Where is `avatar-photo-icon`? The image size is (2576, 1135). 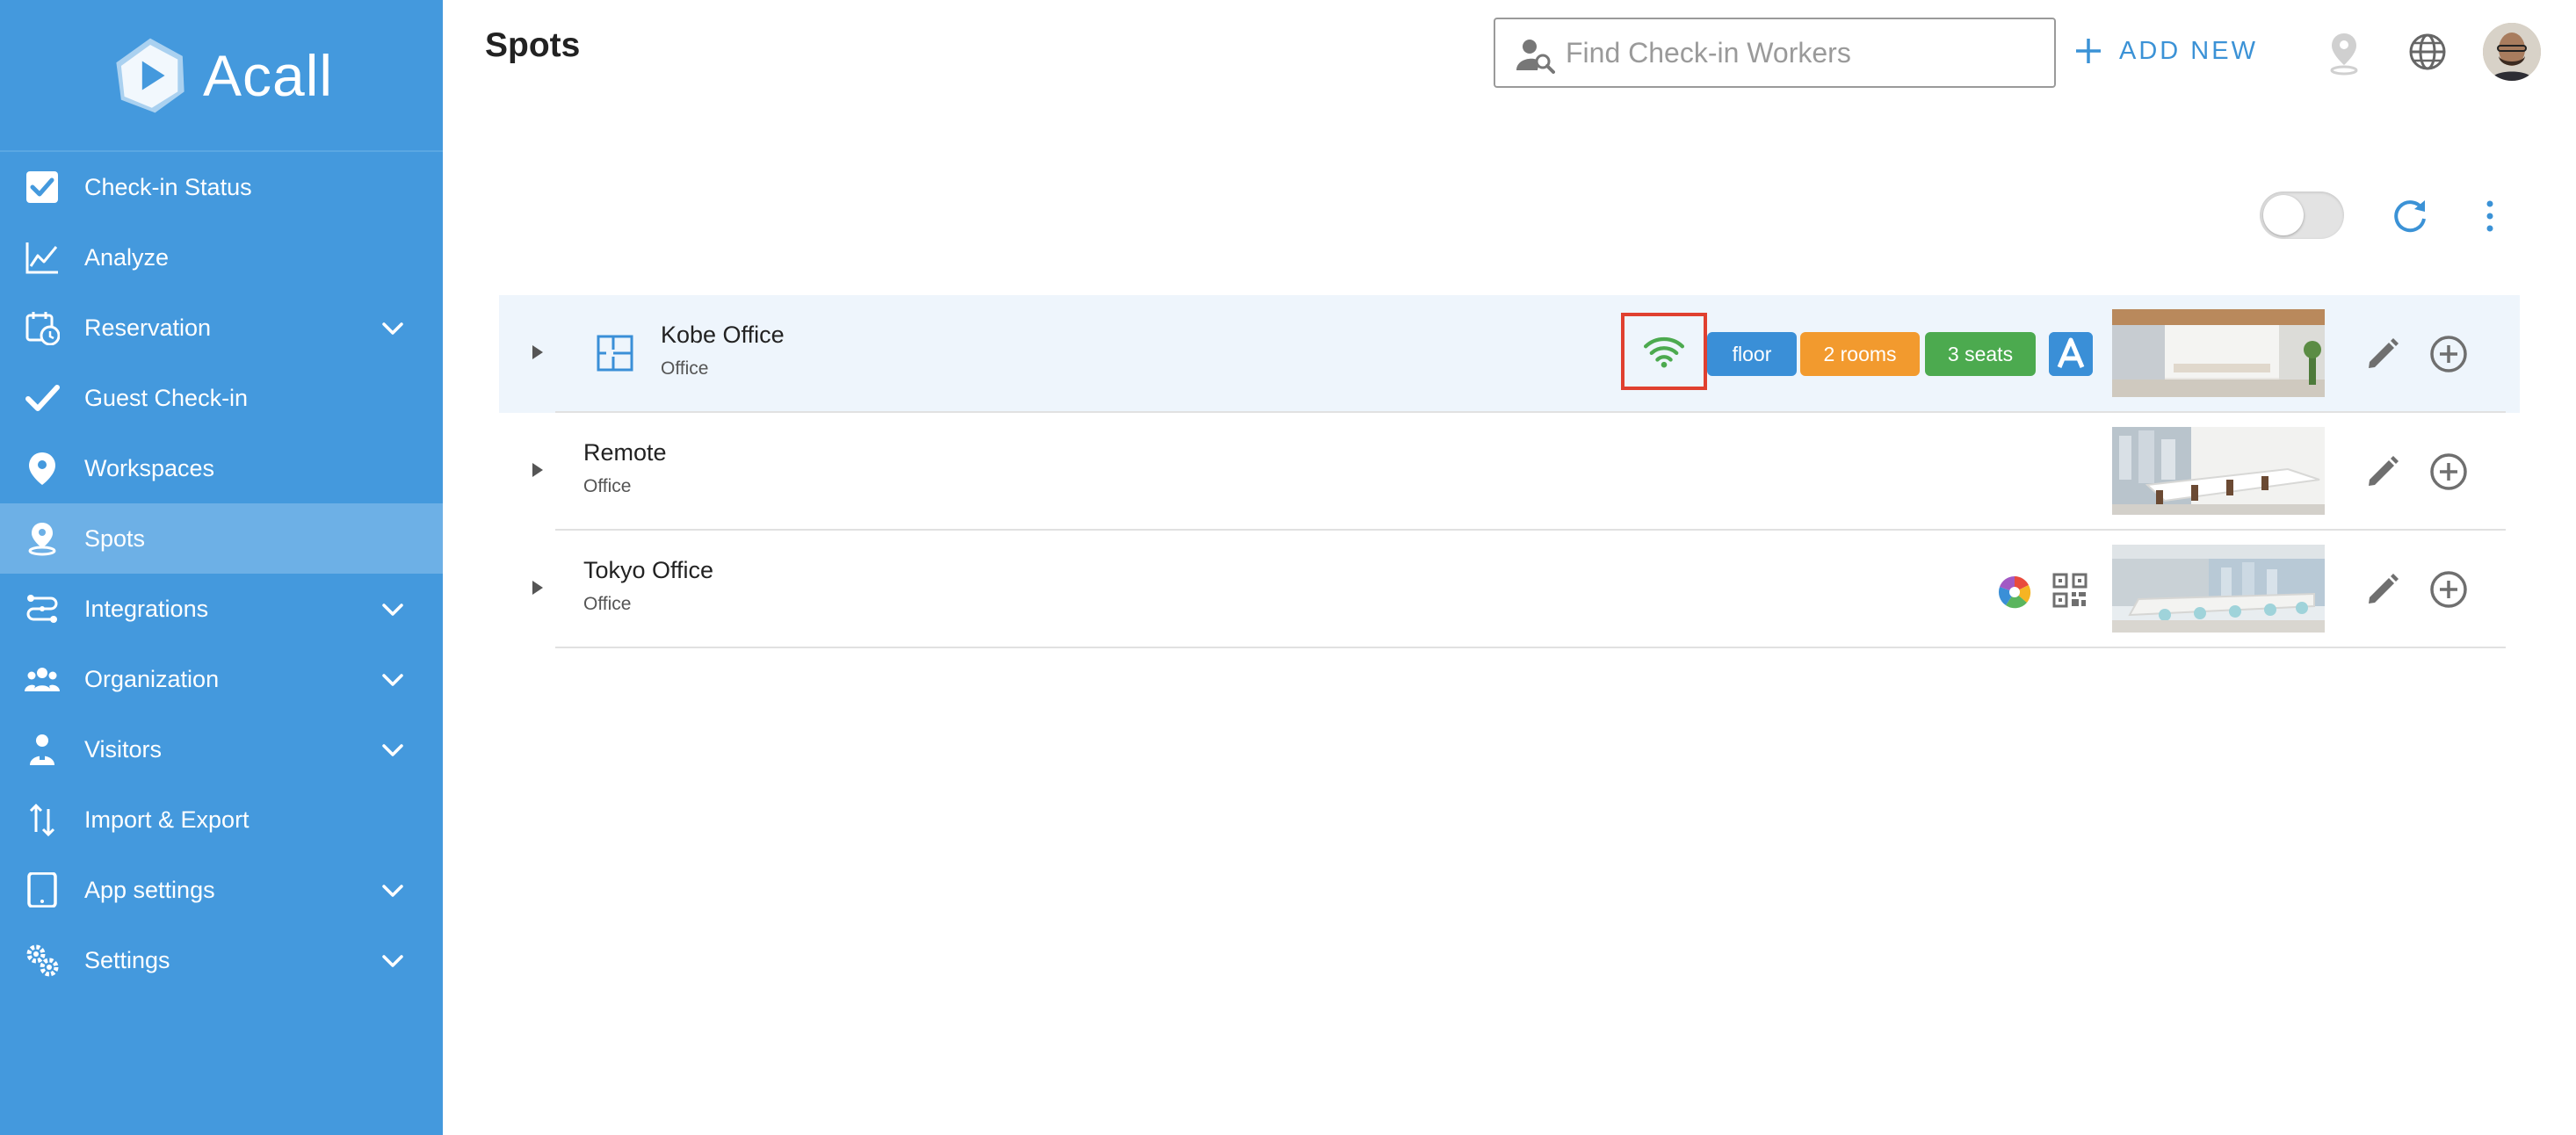 avatar-photo-icon is located at coordinates (2512, 52).